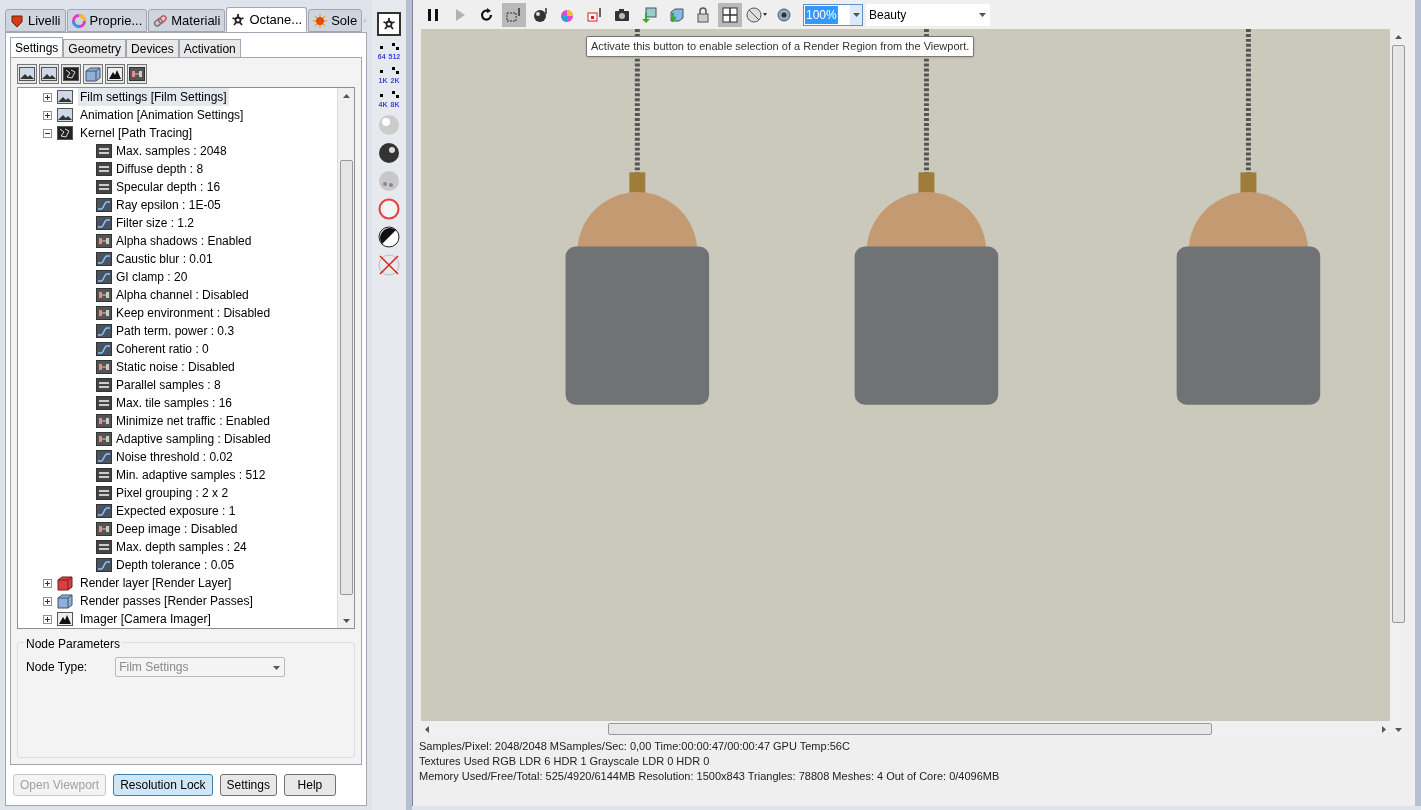  I want to click on tree-item: Min. adaptive samples : 512, so click(191, 475).